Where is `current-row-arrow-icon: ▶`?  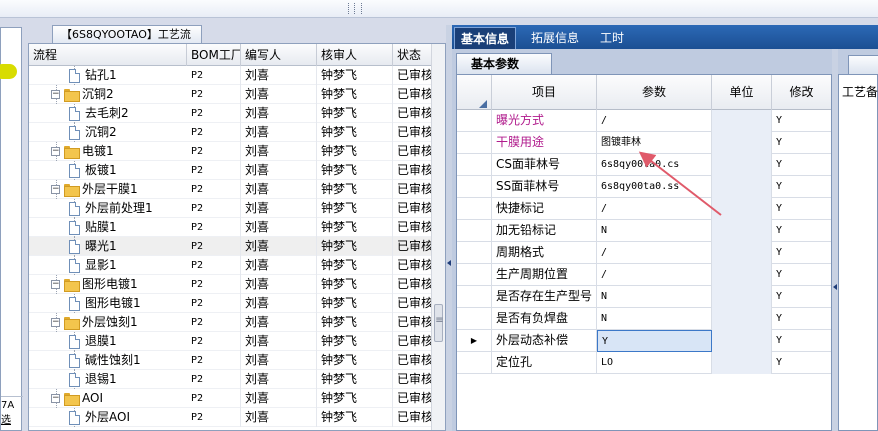 current-row-arrow-icon: ▶ is located at coordinates (474, 341).